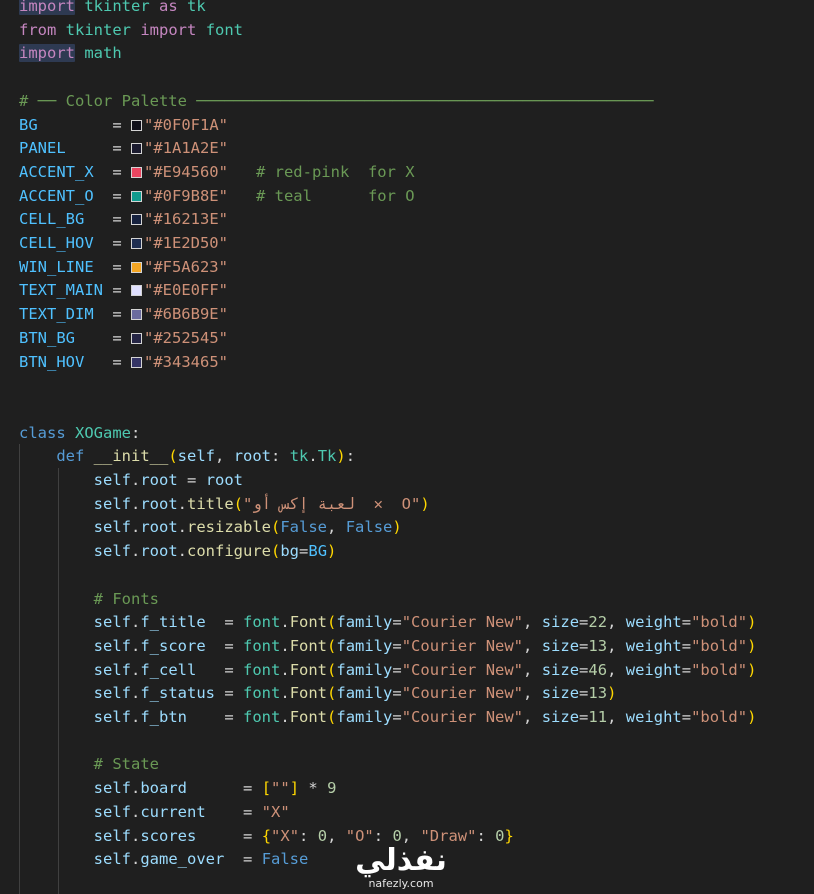 This screenshot has height=894, width=814. What do you see at coordinates (131, 30) in the screenshot?
I see `code-line: from tkinter import font` at bounding box center [131, 30].